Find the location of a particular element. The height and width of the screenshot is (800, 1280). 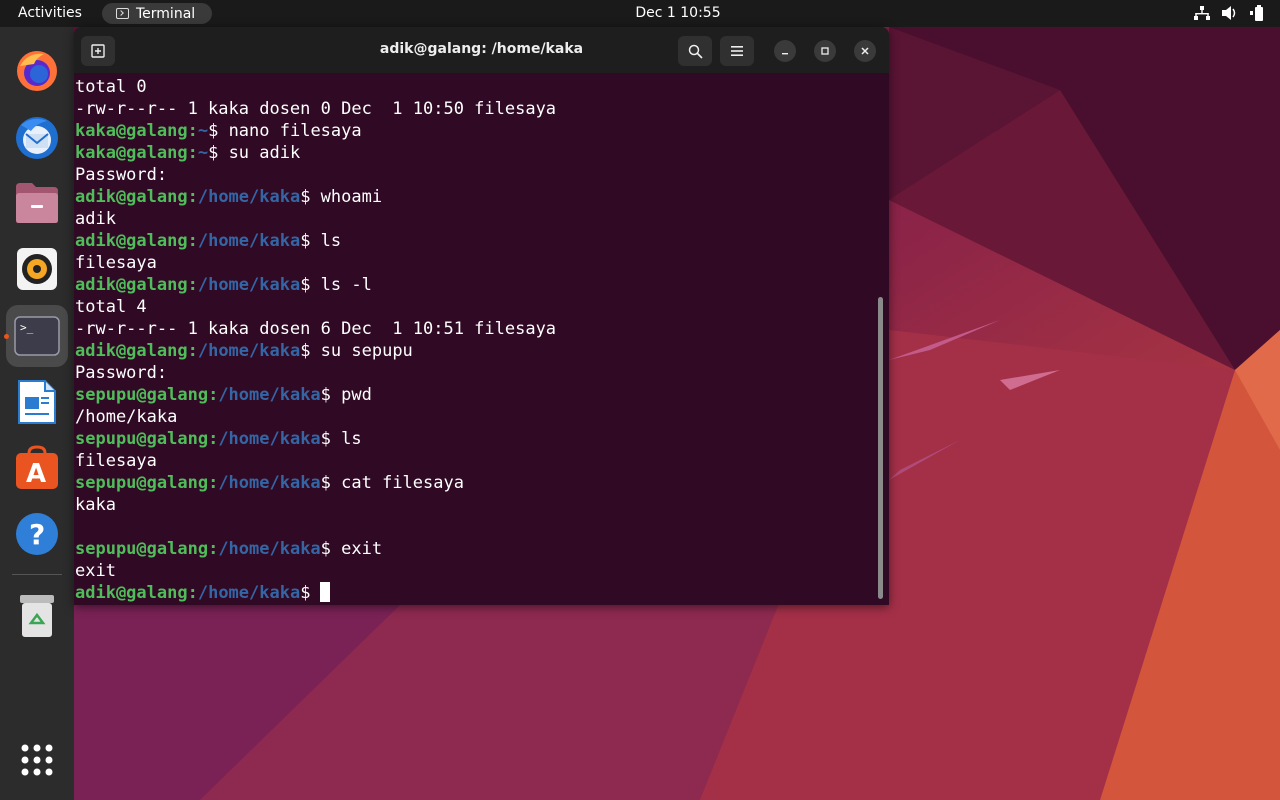

terminal-line: adik@galang:/home/kaka$ is located at coordinates (475, 593).